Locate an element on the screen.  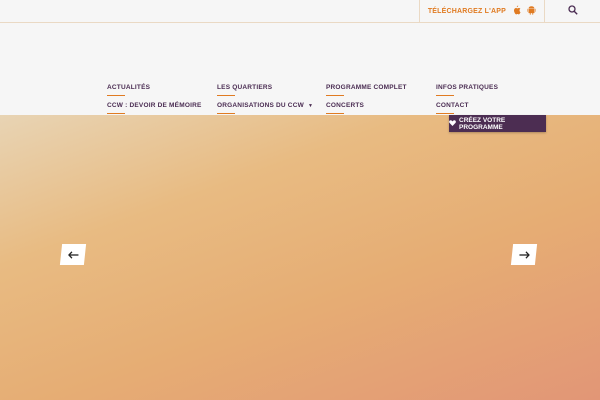
create-program-button: CRÉEZ VOTRE PROGRAMME is located at coordinates (497, 123).